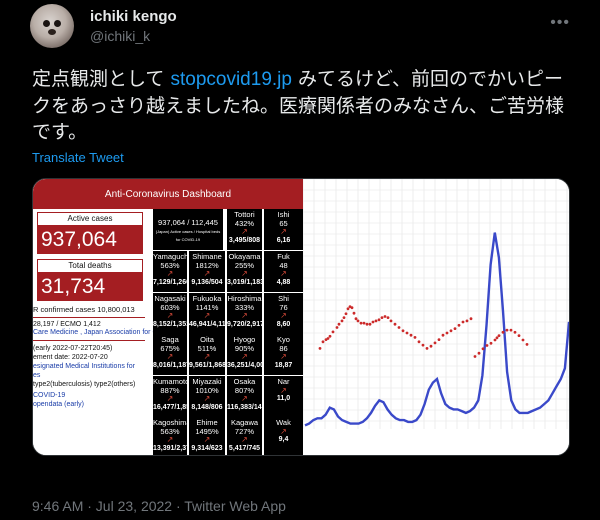 The width and height of the screenshot is (600, 520). What do you see at coordinates (36, 375) in the screenshot?
I see `es-line: es` at bounding box center [36, 375].